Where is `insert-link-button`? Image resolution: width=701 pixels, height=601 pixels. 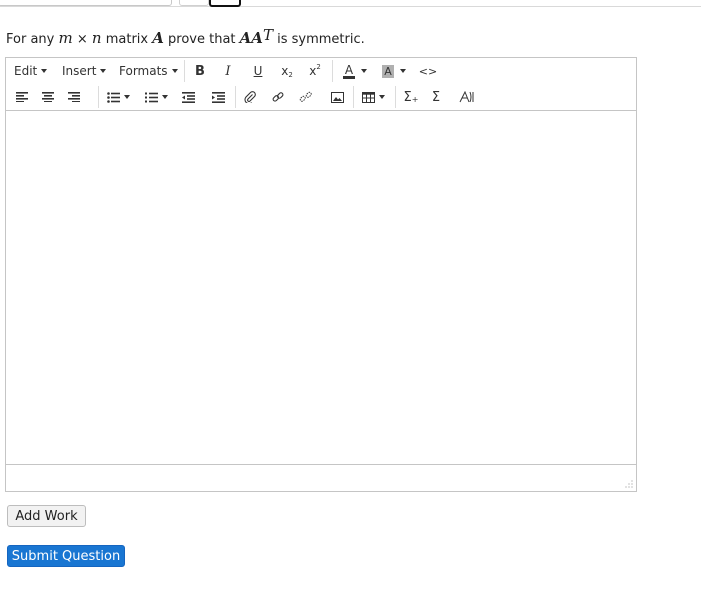 insert-link-button is located at coordinates (278, 97).